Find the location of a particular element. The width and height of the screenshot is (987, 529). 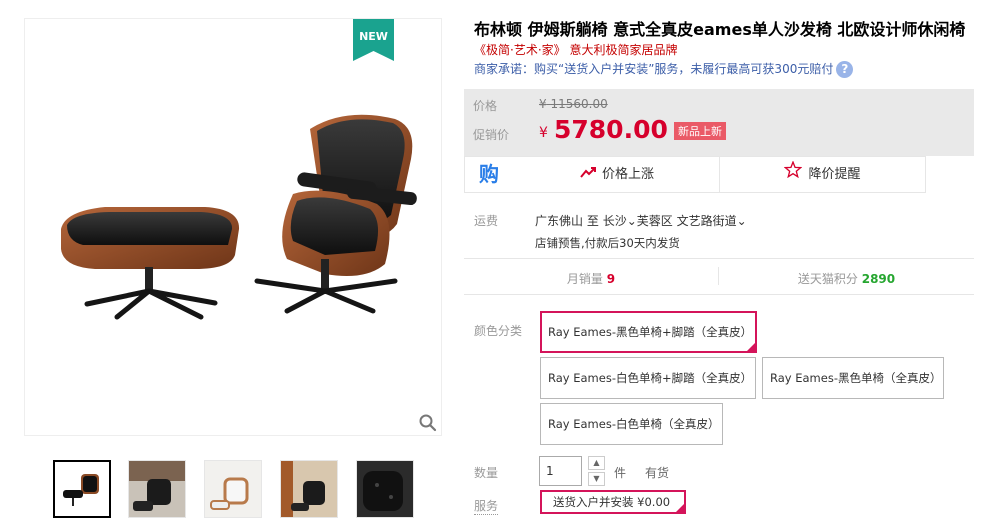

shipping-street: 文艺路街道 is located at coordinates (706, 221).